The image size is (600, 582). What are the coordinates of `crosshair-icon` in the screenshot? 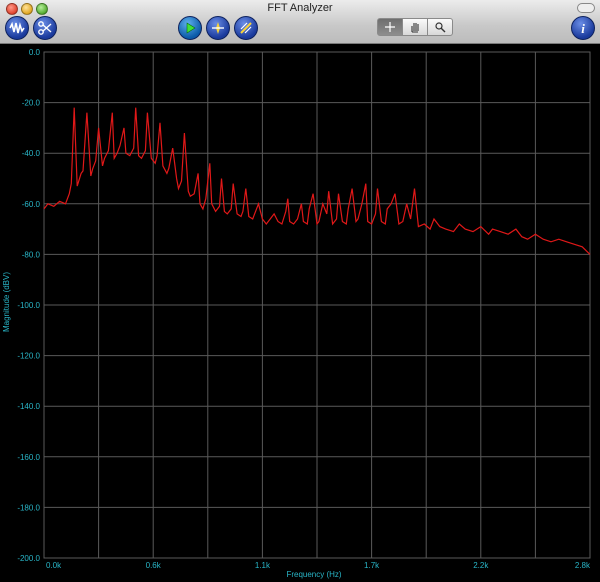 It's located at (390, 27).